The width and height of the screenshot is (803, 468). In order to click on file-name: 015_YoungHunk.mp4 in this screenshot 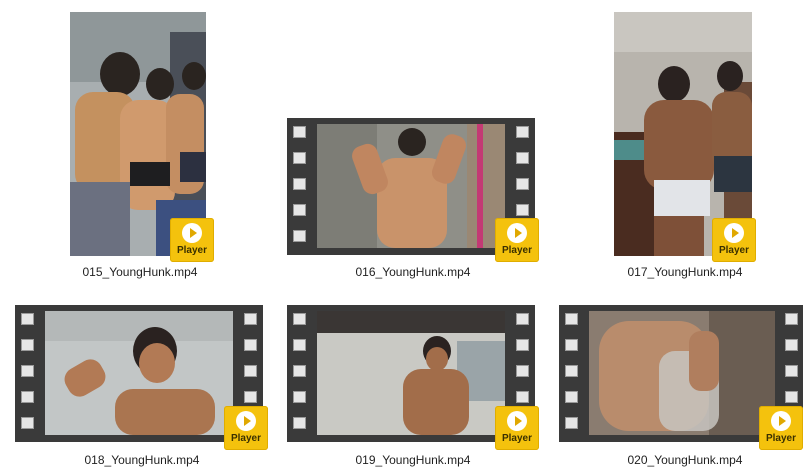, I will do `click(140, 272)`.